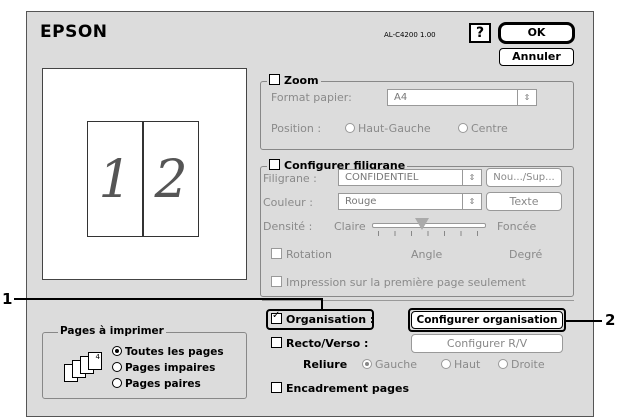 The image size is (620, 417). Describe the element at coordinates (348, 388) in the screenshot. I see `frame-pages-label: Encadrement pages` at that location.